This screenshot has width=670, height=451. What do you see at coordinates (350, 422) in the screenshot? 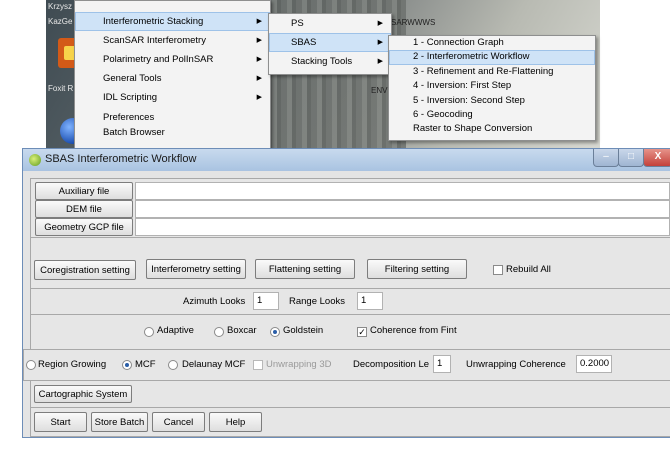
I see `footer-section: Start Store Batch Cancel Help` at bounding box center [350, 422].